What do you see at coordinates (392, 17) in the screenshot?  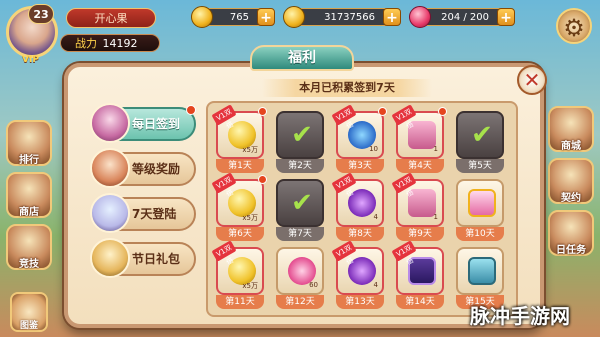 I see `add-gold-button: +` at bounding box center [392, 17].